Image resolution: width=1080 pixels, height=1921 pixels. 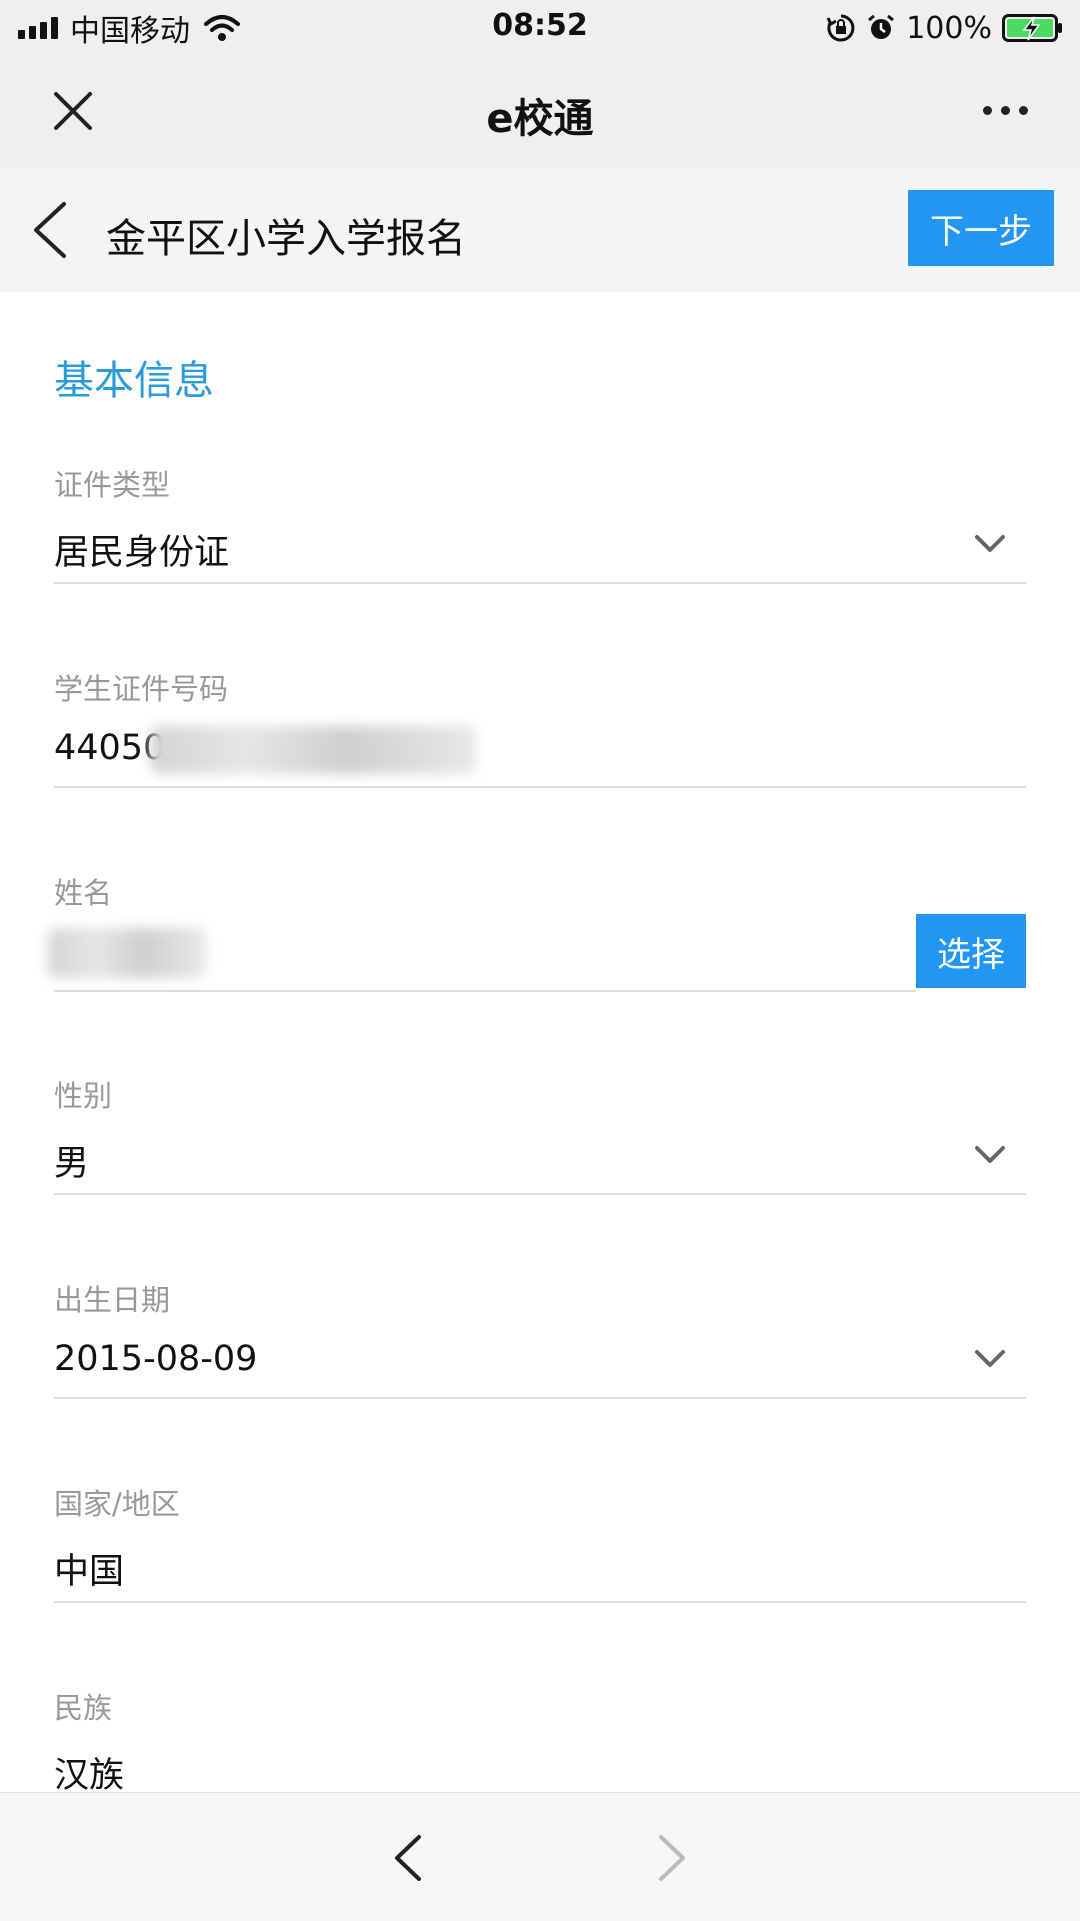 What do you see at coordinates (971, 951) in the screenshot?
I see `select-button: 选择` at bounding box center [971, 951].